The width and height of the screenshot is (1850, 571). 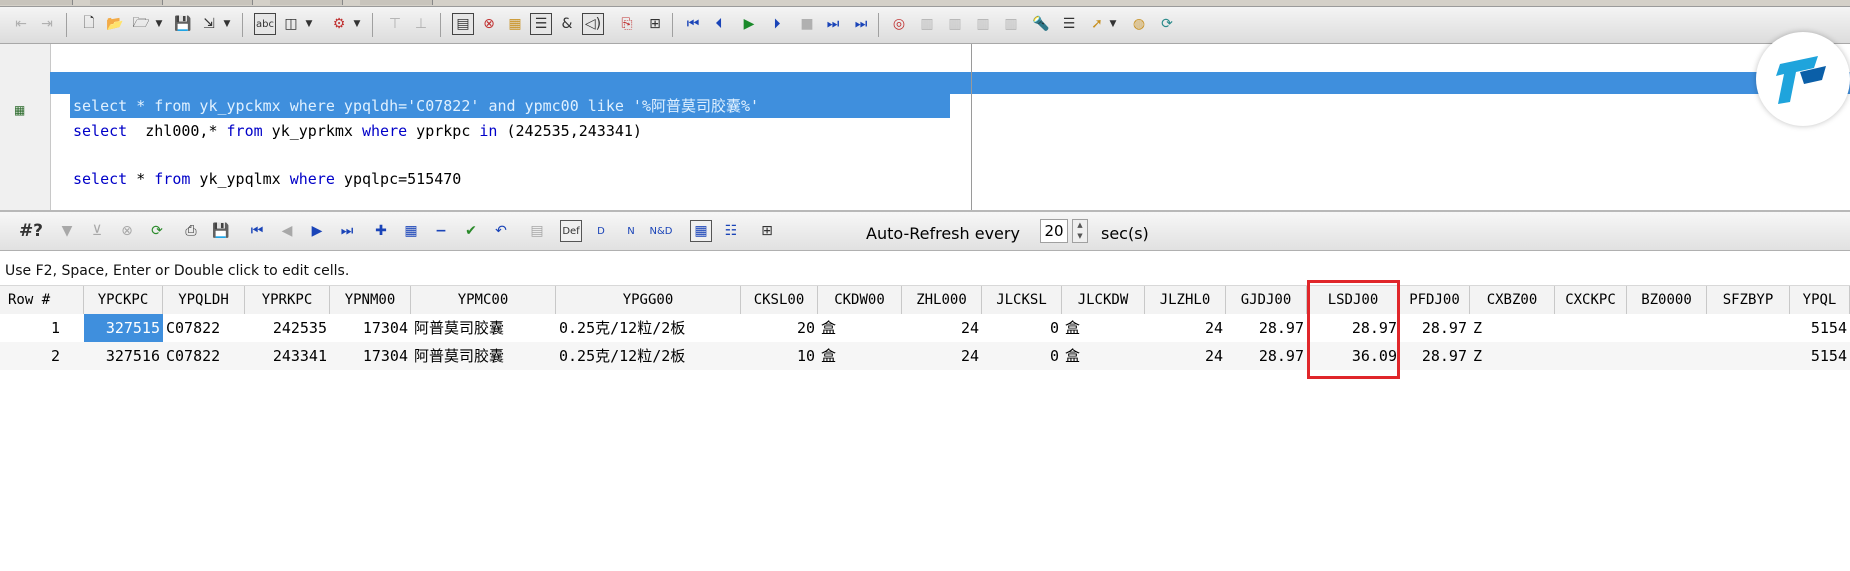 What do you see at coordinates (1591, 300) in the screenshot?
I see `column-header: CXCKPC` at bounding box center [1591, 300].